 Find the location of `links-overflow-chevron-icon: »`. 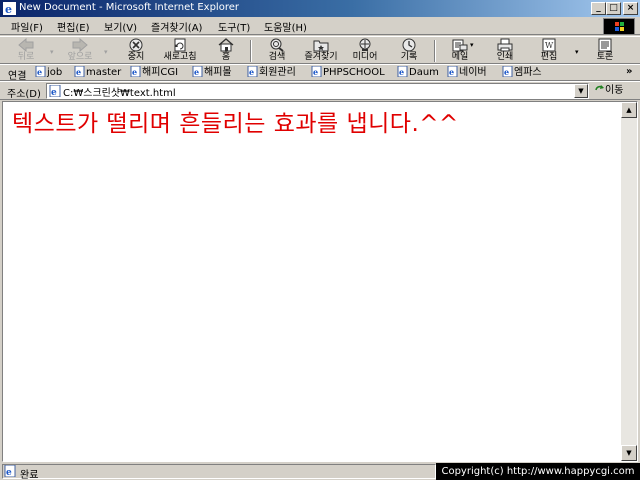

links-overflow-chevron-icon: » is located at coordinates (629, 71).